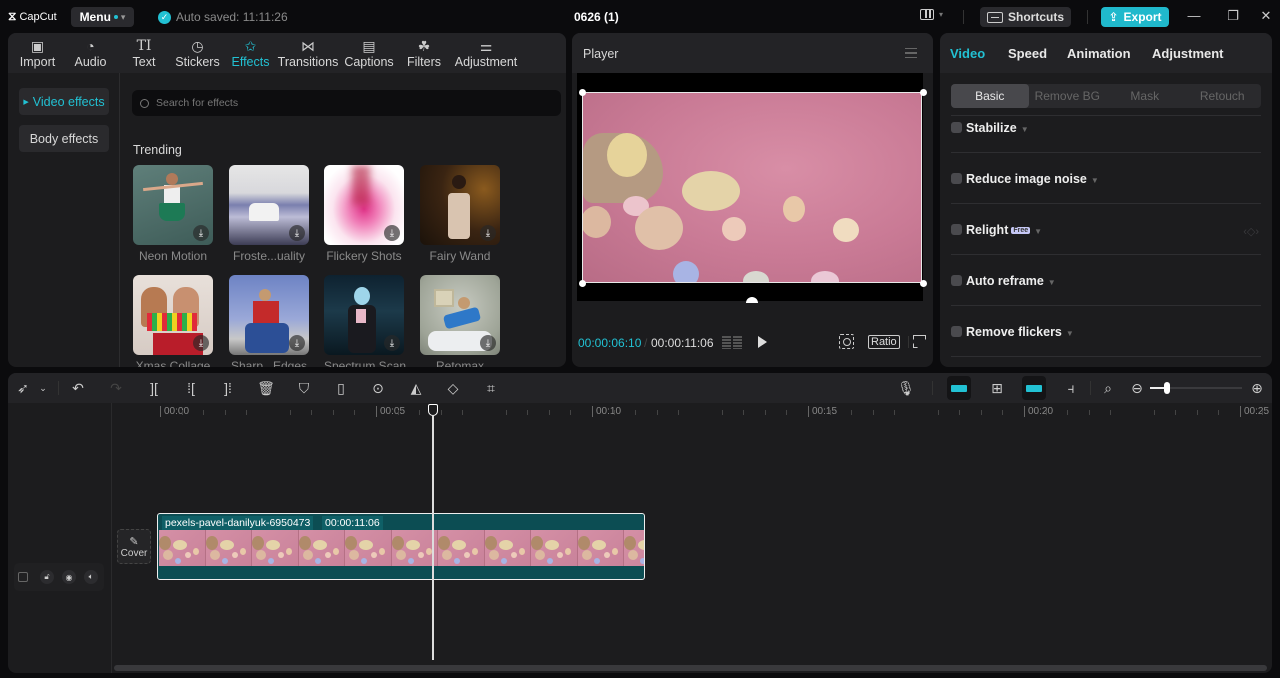 This screenshot has height=678, width=1280. Describe the element at coordinates (906, 388) in the screenshot. I see `microphone-icon: 🎙︎` at that location.